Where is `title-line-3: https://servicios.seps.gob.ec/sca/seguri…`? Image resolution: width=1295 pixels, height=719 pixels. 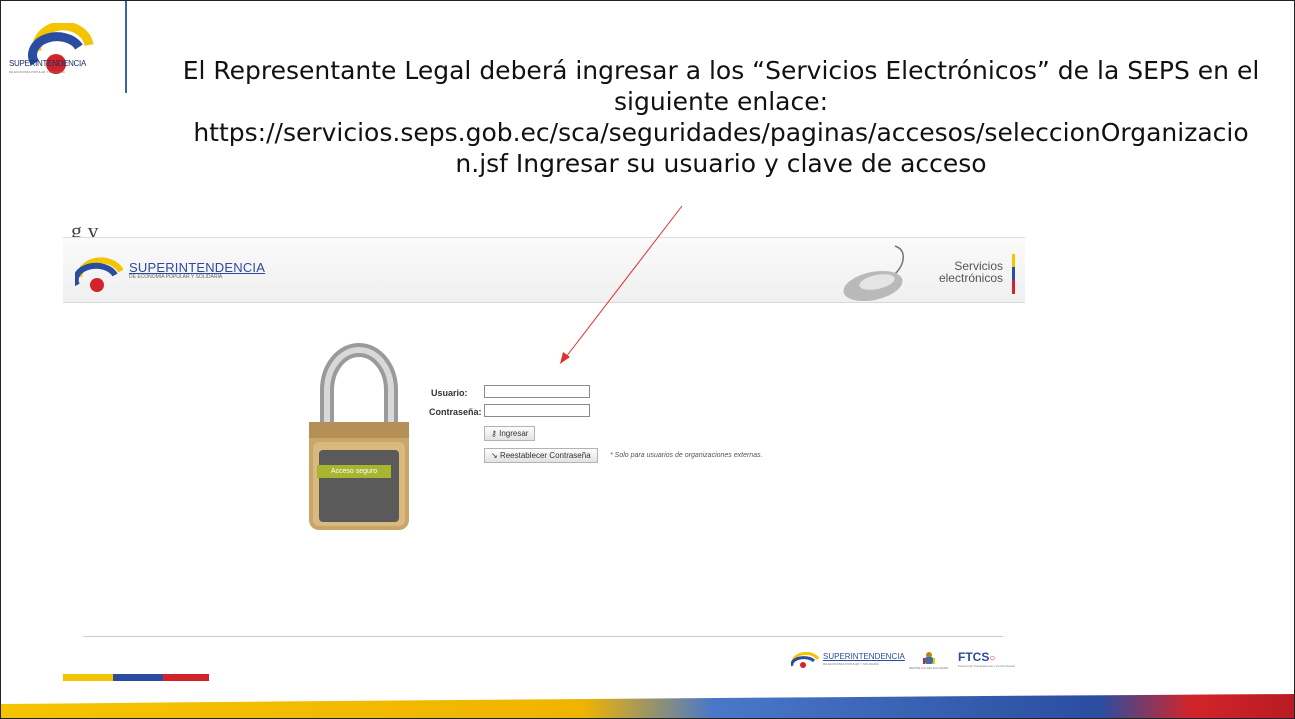 title-line-3: https://servicios.seps.gob.ec/sca/seguri… is located at coordinates (721, 132).